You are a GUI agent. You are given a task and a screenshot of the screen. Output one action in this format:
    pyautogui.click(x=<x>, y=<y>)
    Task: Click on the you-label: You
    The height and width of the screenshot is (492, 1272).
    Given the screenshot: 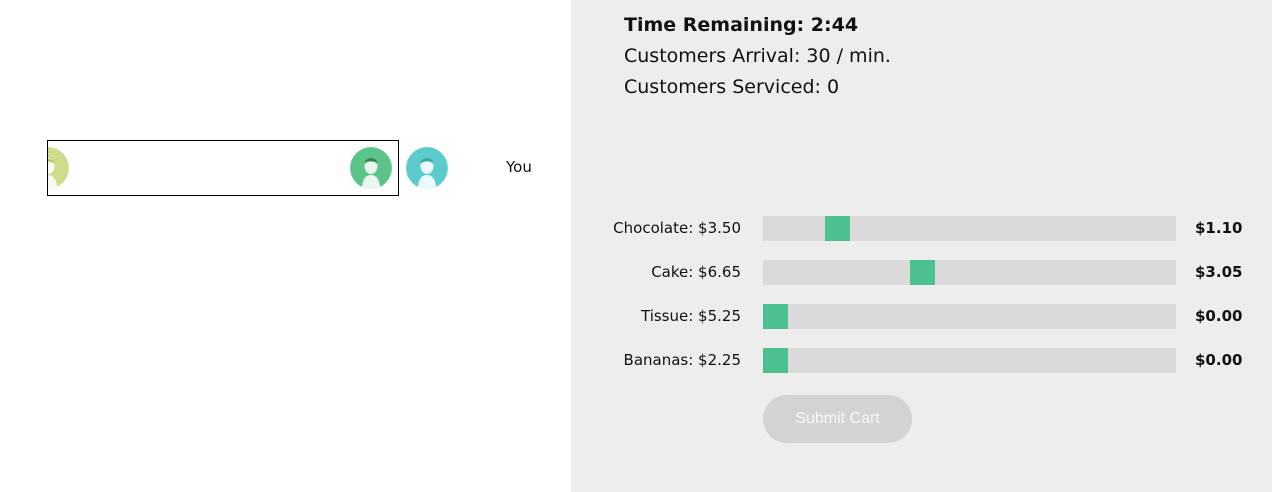 What is the action you would take?
    pyautogui.click(x=519, y=167)
    